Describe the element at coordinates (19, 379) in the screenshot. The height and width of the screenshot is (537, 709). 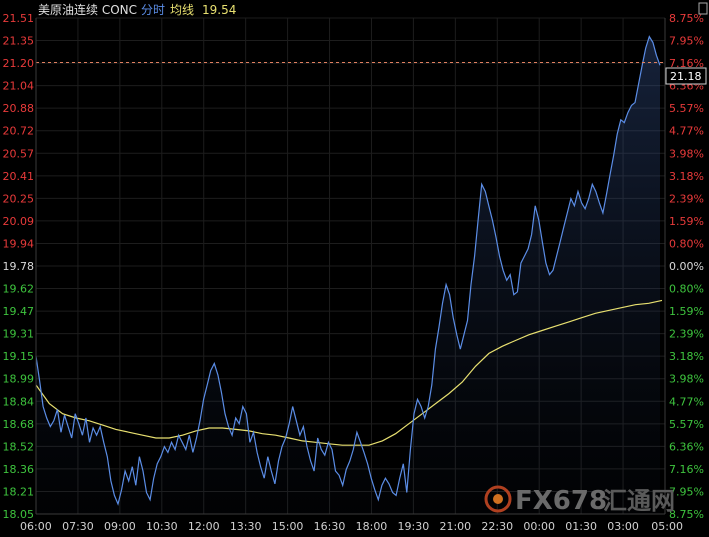
I see `y-tick-label: 18.99` at that location.